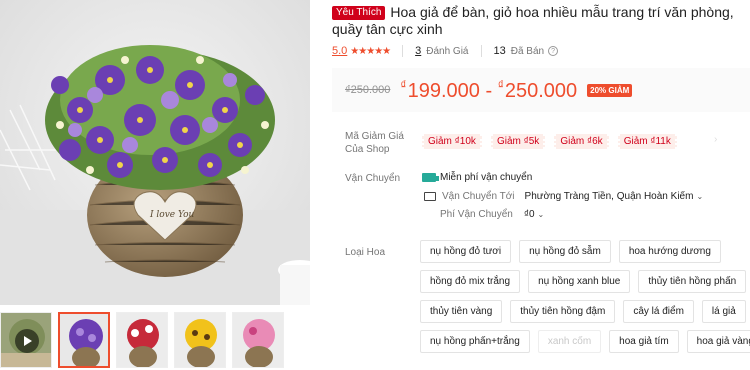  What do you see at coordinates (658, 311) in the screenshot?
I see `option-cay-la-diem: cây lá điểm` at bounding box center [658, 311].